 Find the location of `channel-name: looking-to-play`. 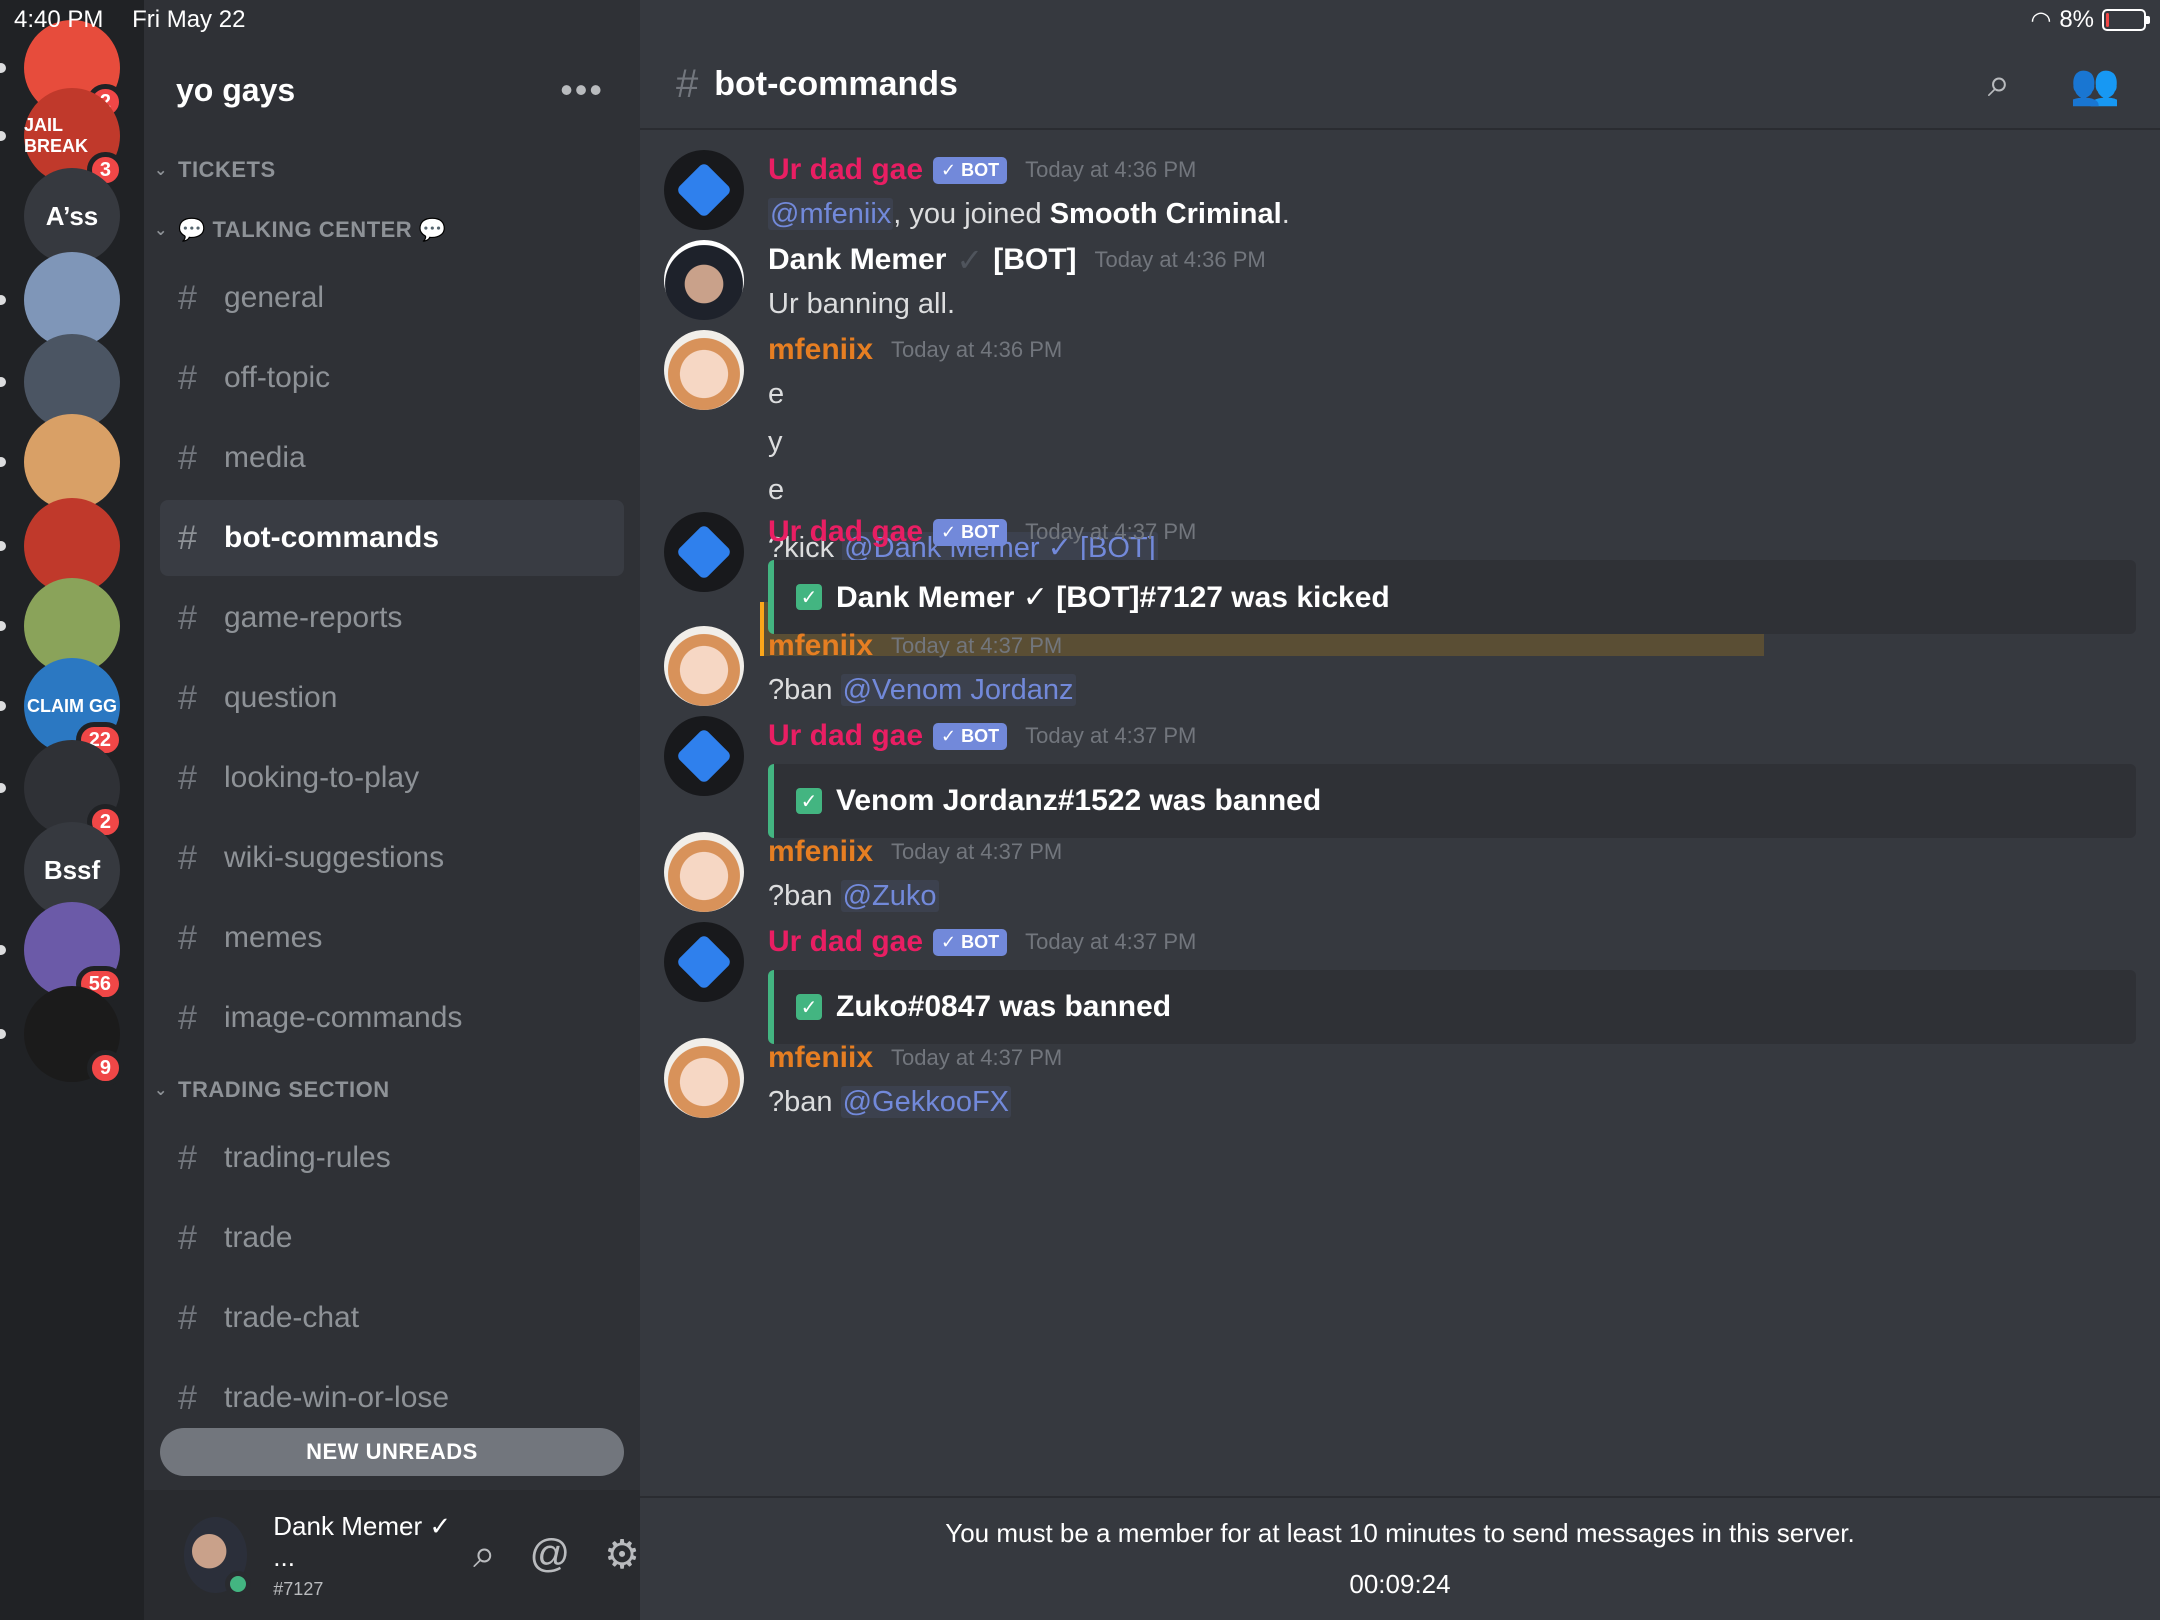

channel-name: looking-to-play is located at coordinates (322, 777).